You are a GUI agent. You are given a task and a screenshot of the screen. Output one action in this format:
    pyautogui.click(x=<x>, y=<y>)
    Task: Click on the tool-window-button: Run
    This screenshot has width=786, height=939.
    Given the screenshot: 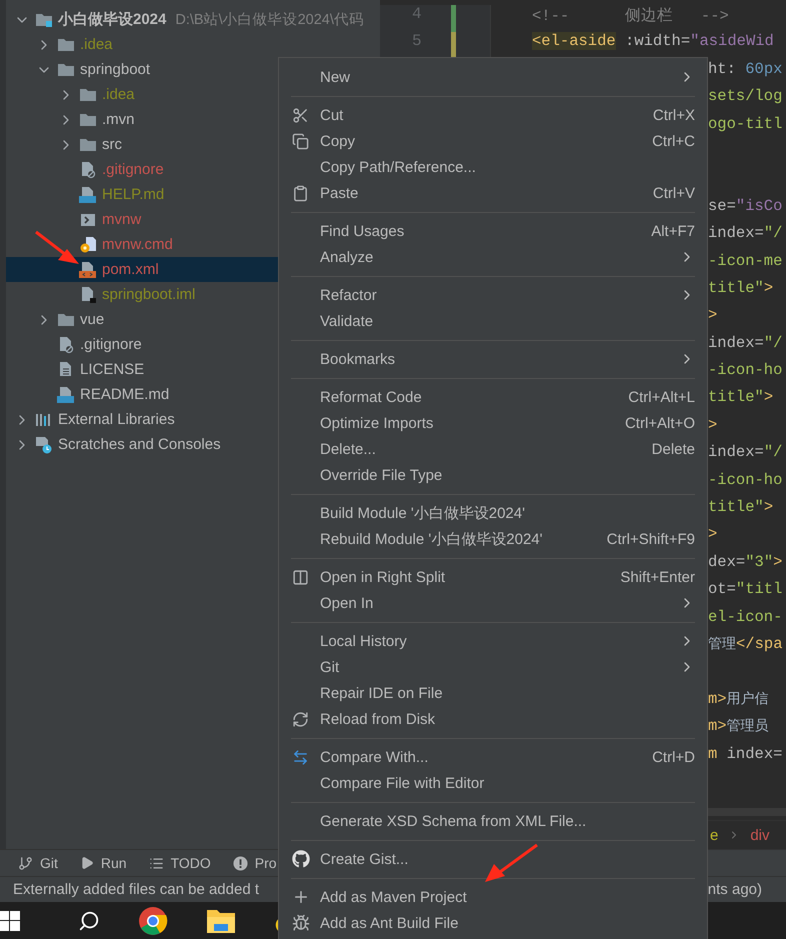 What is the action you would take?
    pyautogui.click(x=103, y=863)
    